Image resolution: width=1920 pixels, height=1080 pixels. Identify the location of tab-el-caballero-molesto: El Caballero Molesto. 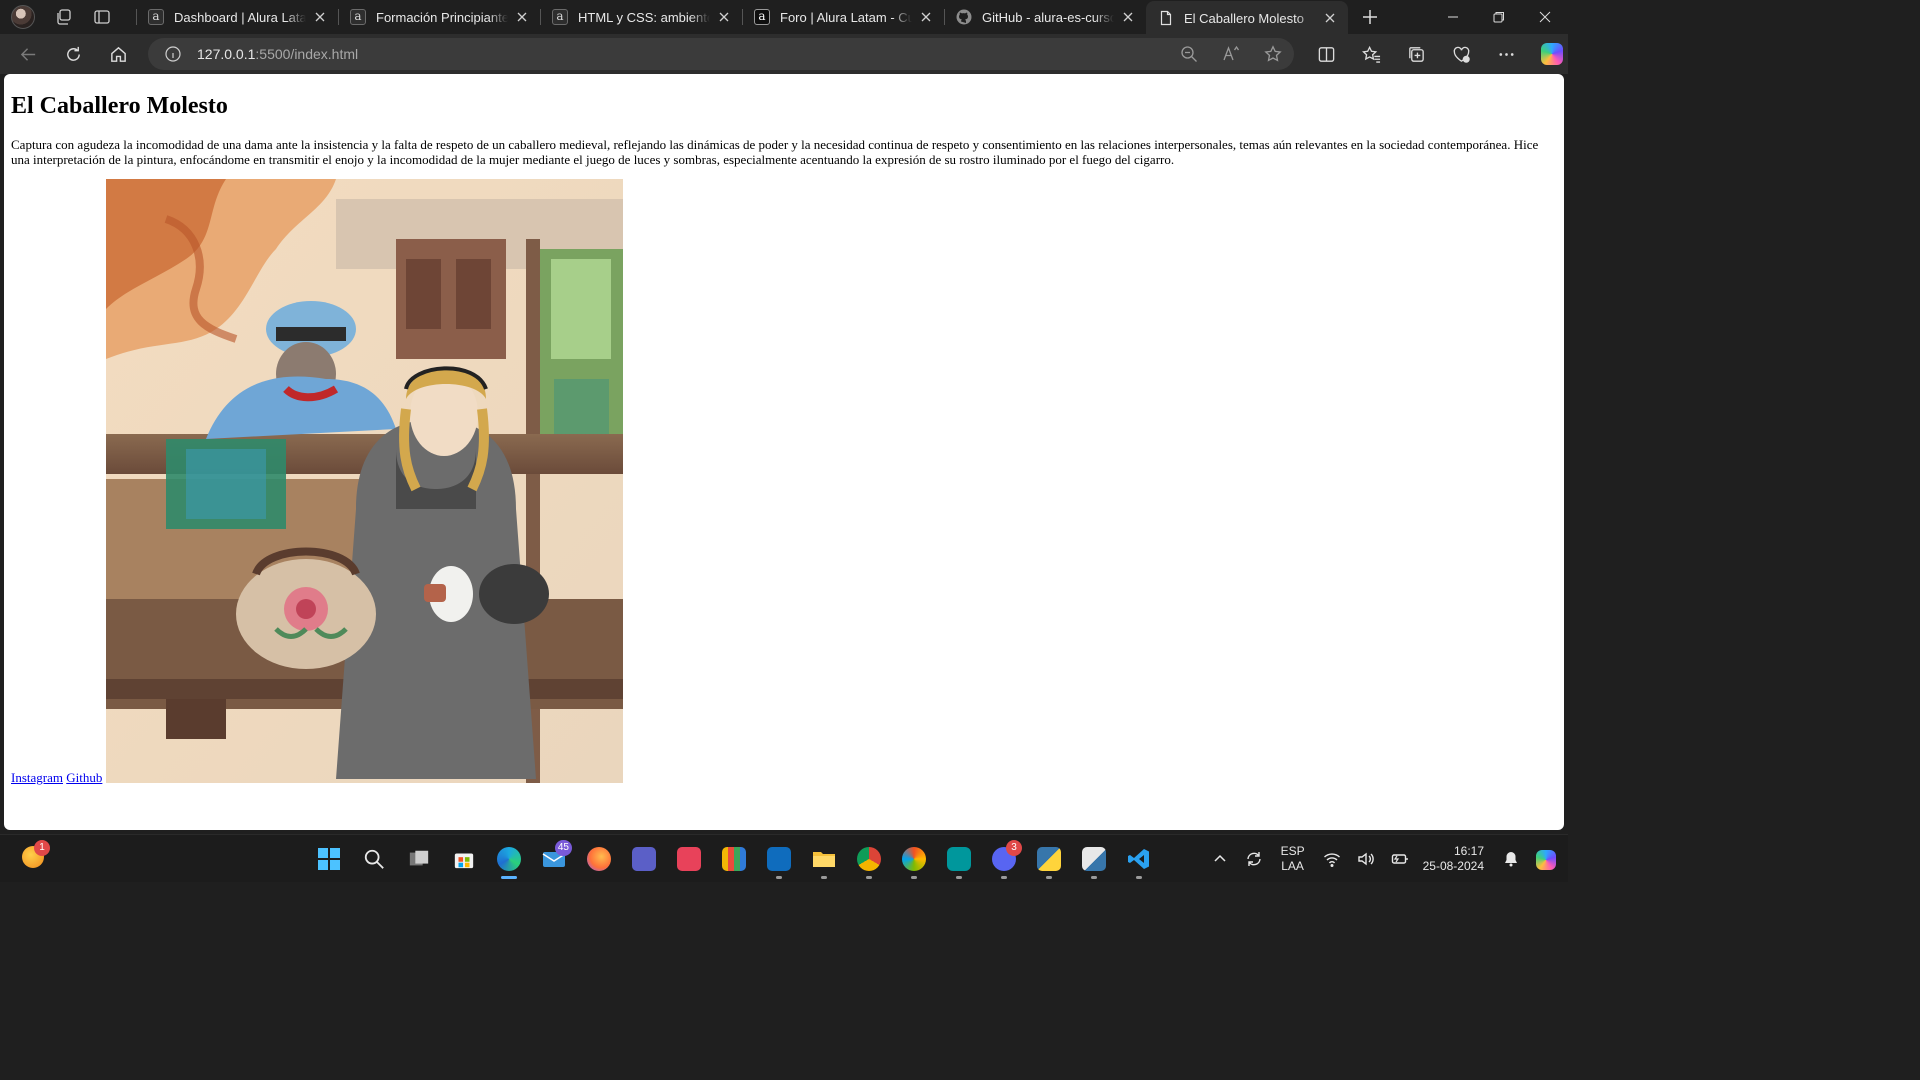
(1247, 18).